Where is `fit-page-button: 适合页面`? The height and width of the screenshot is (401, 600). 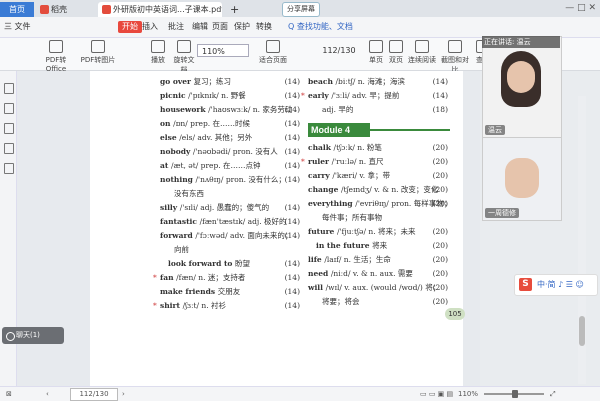
fit-page-button: 适合页面 is located at coordinates (273, 52).